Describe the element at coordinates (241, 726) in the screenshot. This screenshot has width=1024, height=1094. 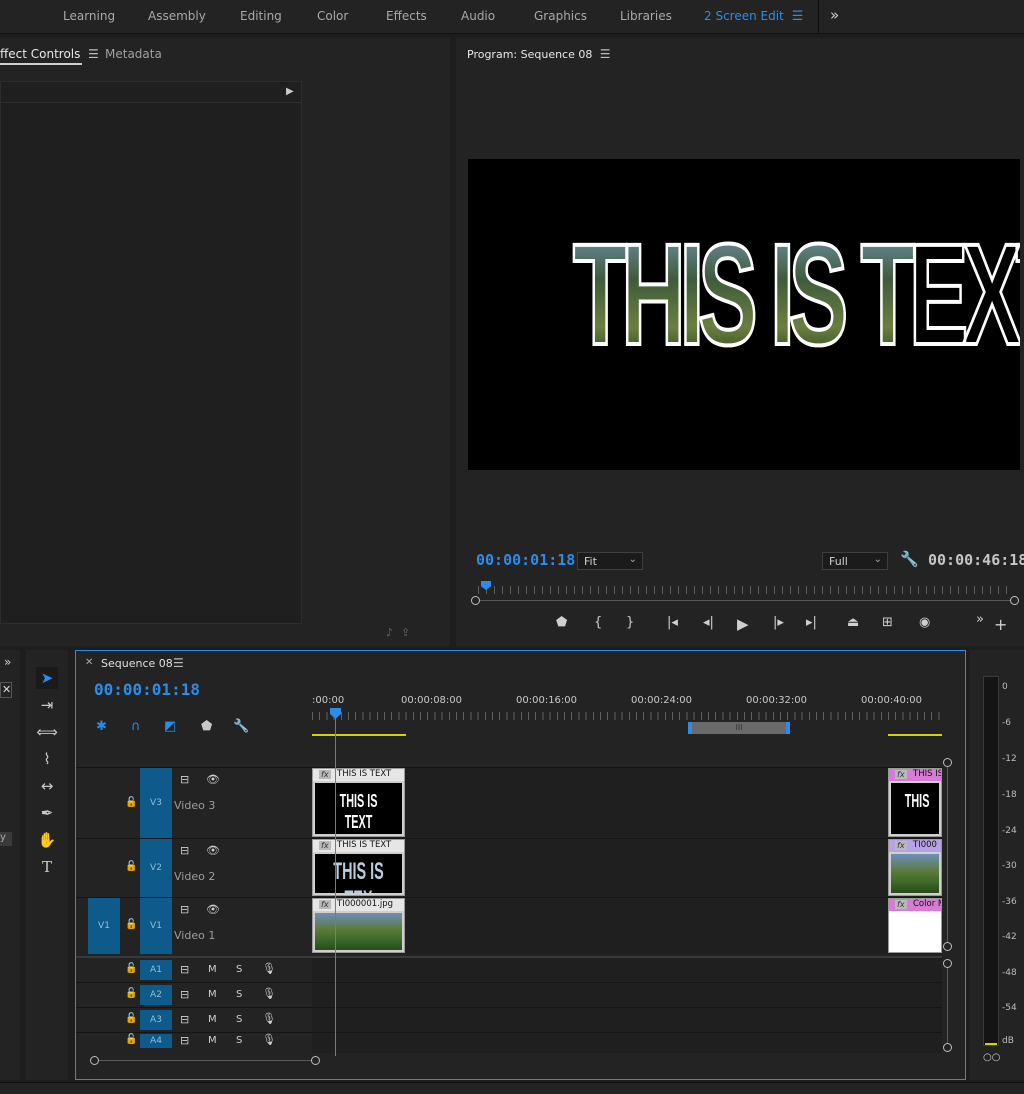
I see `wrench-icon: 🔧` at that location.